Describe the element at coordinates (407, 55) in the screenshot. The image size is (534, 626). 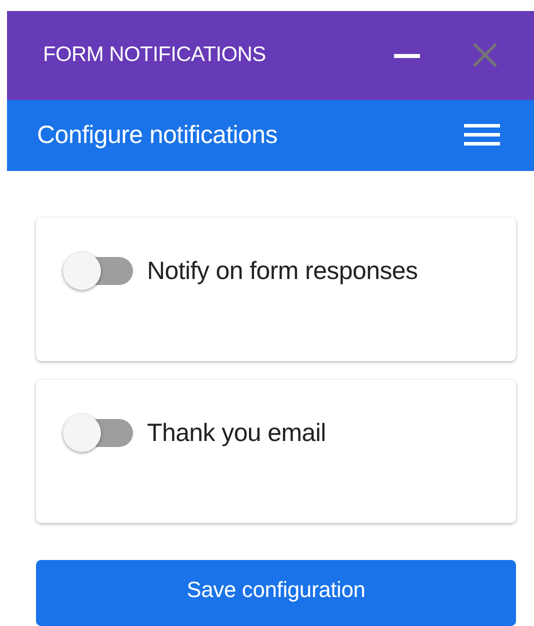
I see `minimize-icon` at that location.